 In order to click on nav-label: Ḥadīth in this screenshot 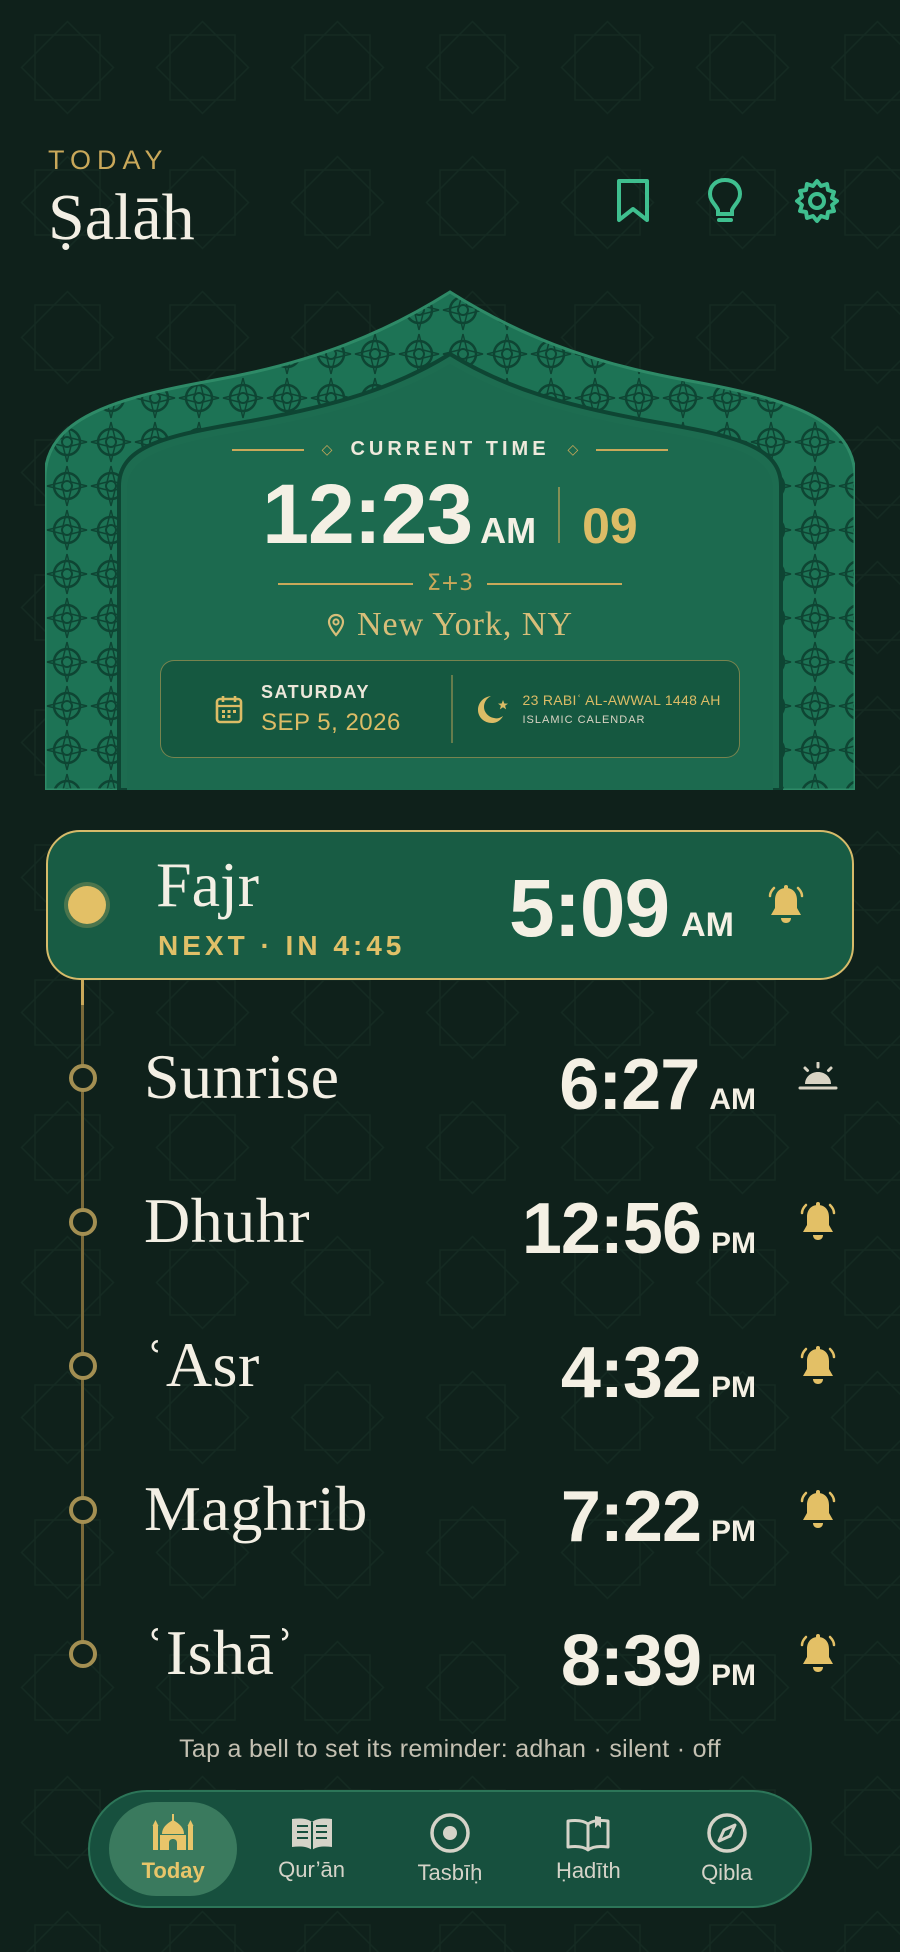, I will do `click(588, 1870)`.